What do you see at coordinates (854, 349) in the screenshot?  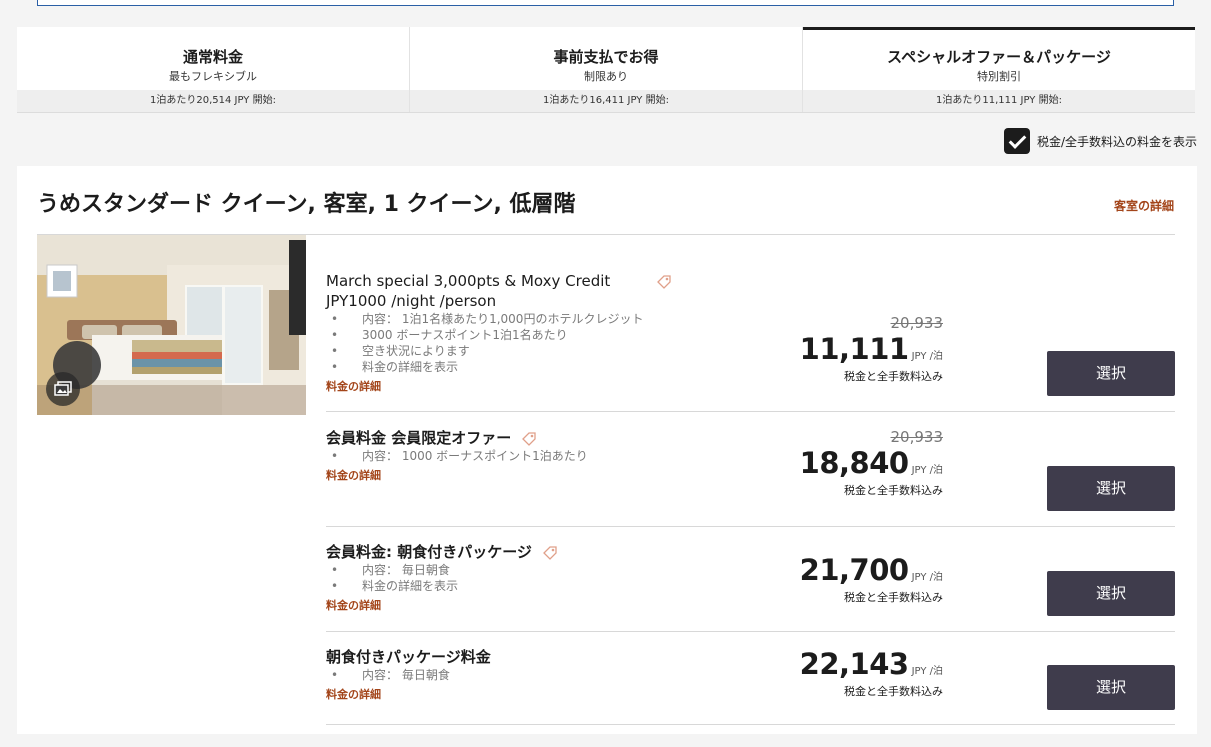 I see `price: 11,111` at bounding box center [854, 349].